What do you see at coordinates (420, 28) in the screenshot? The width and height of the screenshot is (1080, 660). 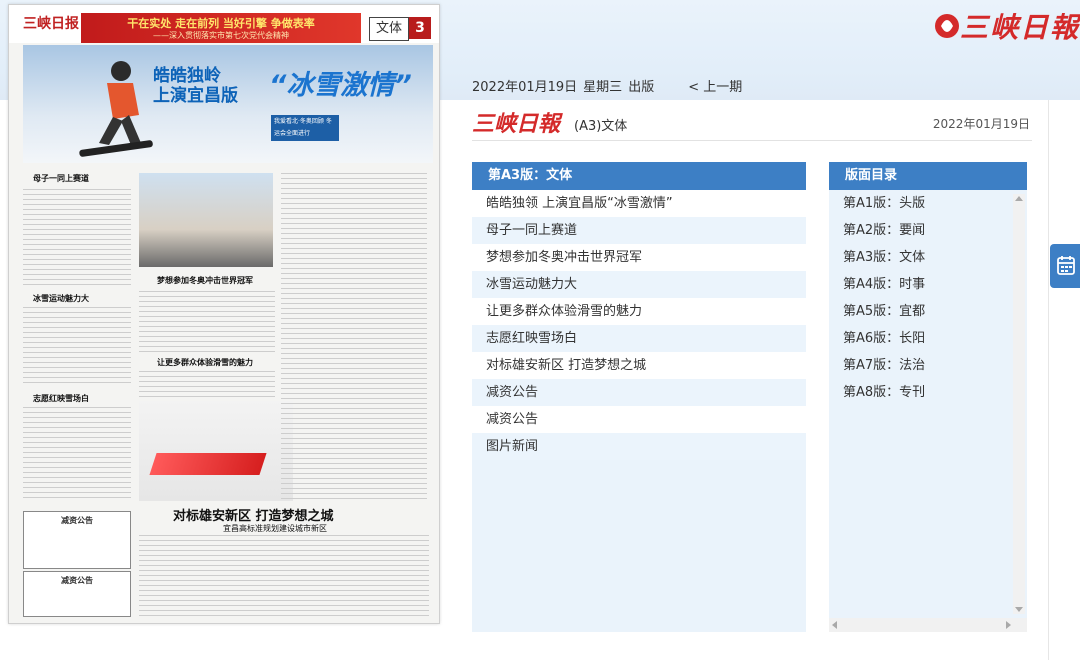 I see `paper-page-number: 3` at bounding box center [420, 28].